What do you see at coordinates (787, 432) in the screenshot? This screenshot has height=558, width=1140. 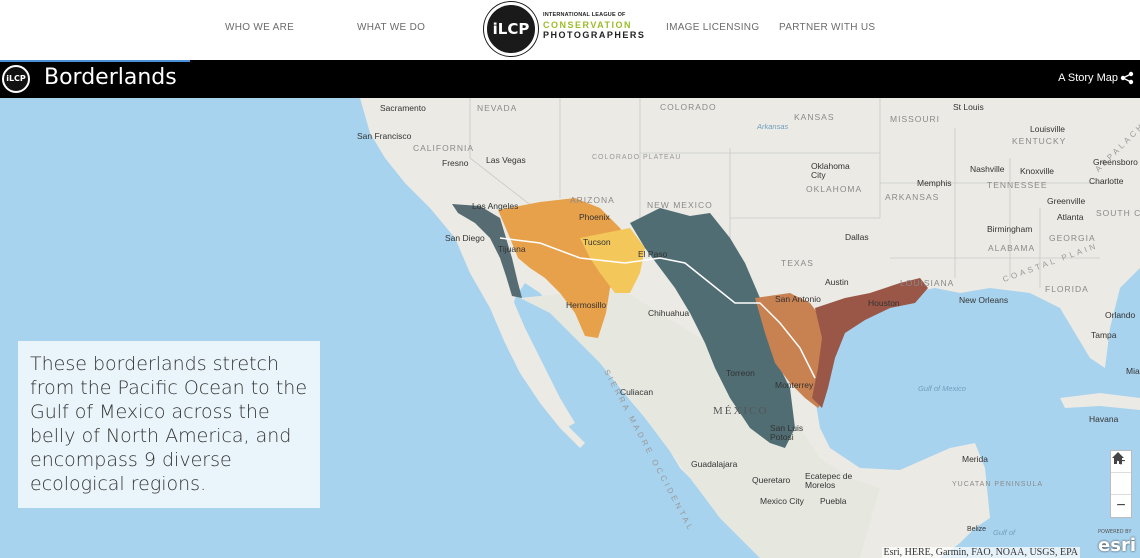 I see `label-city: San Luis Potosi` at bounding box center [787, 432].